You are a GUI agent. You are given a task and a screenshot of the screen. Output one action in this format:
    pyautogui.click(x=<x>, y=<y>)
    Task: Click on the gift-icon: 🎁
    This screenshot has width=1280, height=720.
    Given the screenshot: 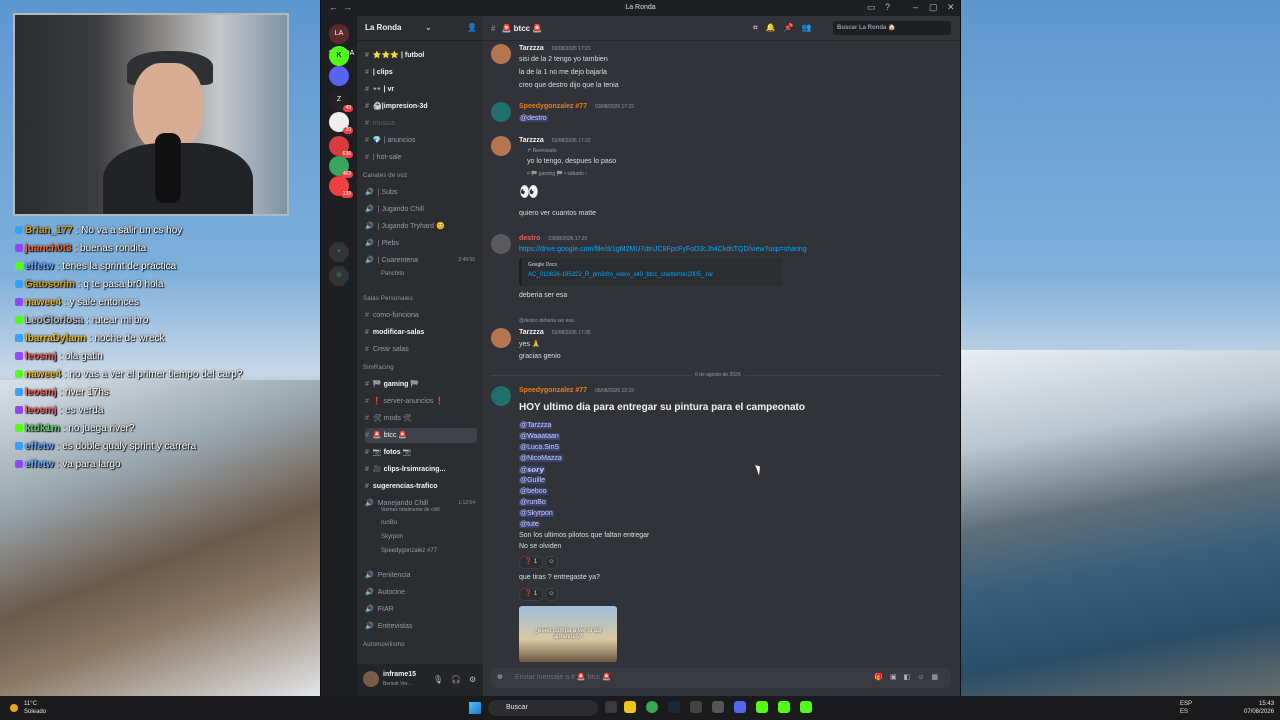 What is the action you would take?
    pyautogui.click(x=882, y=677)
    